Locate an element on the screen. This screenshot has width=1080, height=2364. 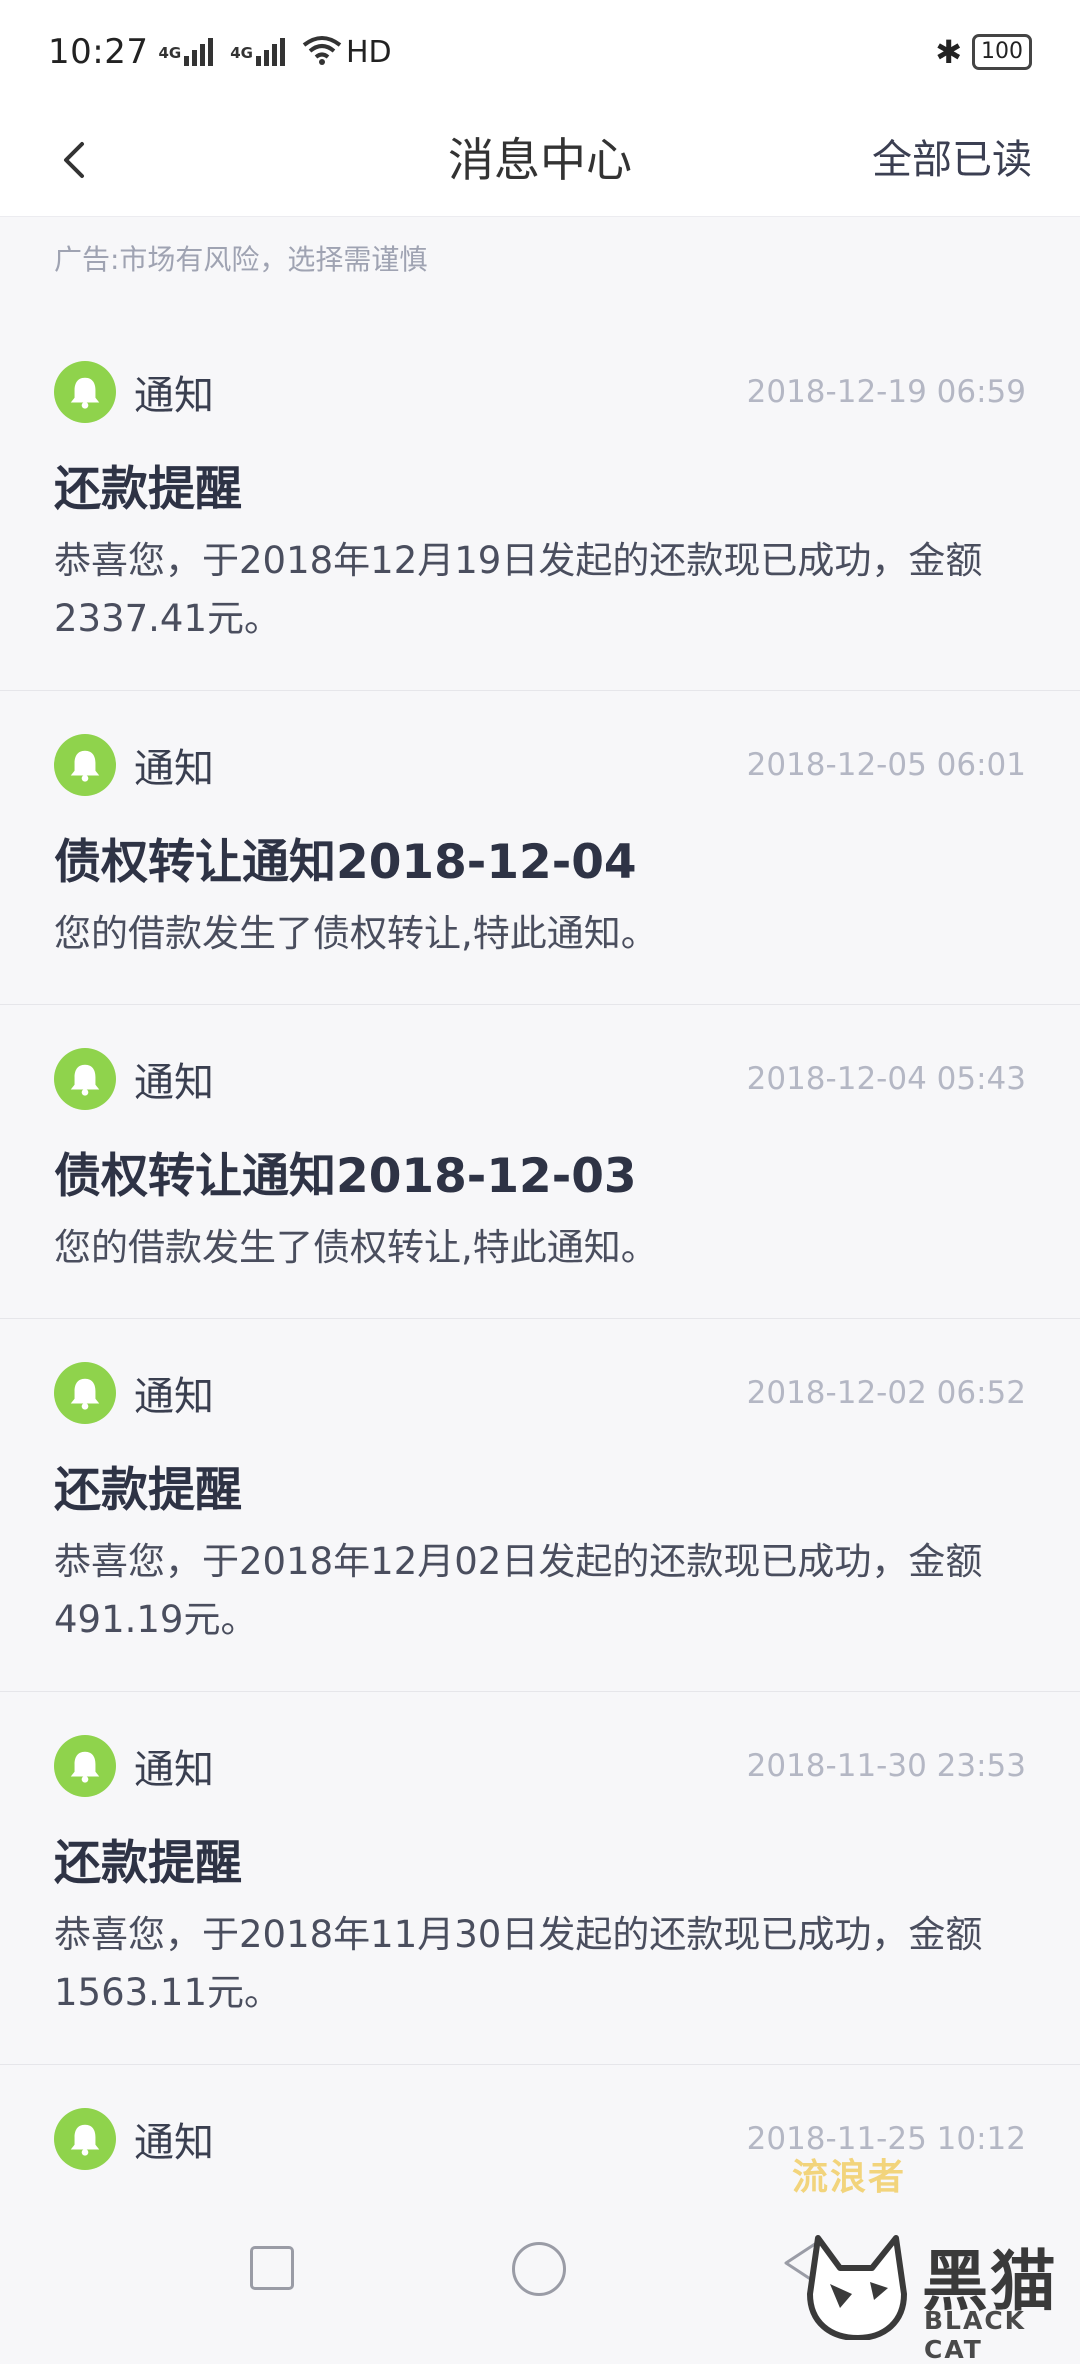
wifi-icon is located at coordinates (322, 52).